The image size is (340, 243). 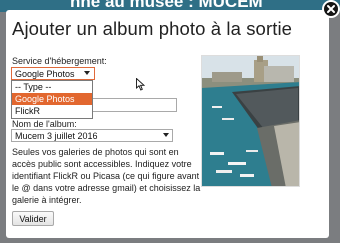 I want to click on hosting-service-select: Google Photos, so click(x=53, y=73).